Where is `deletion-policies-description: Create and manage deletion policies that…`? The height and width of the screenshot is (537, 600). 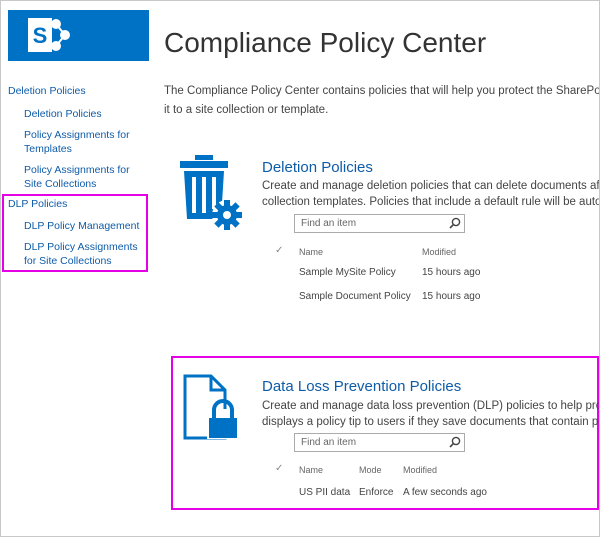
deletion-policies-description: Create and manage deletion policies that… is located at coordinates (431, 194).